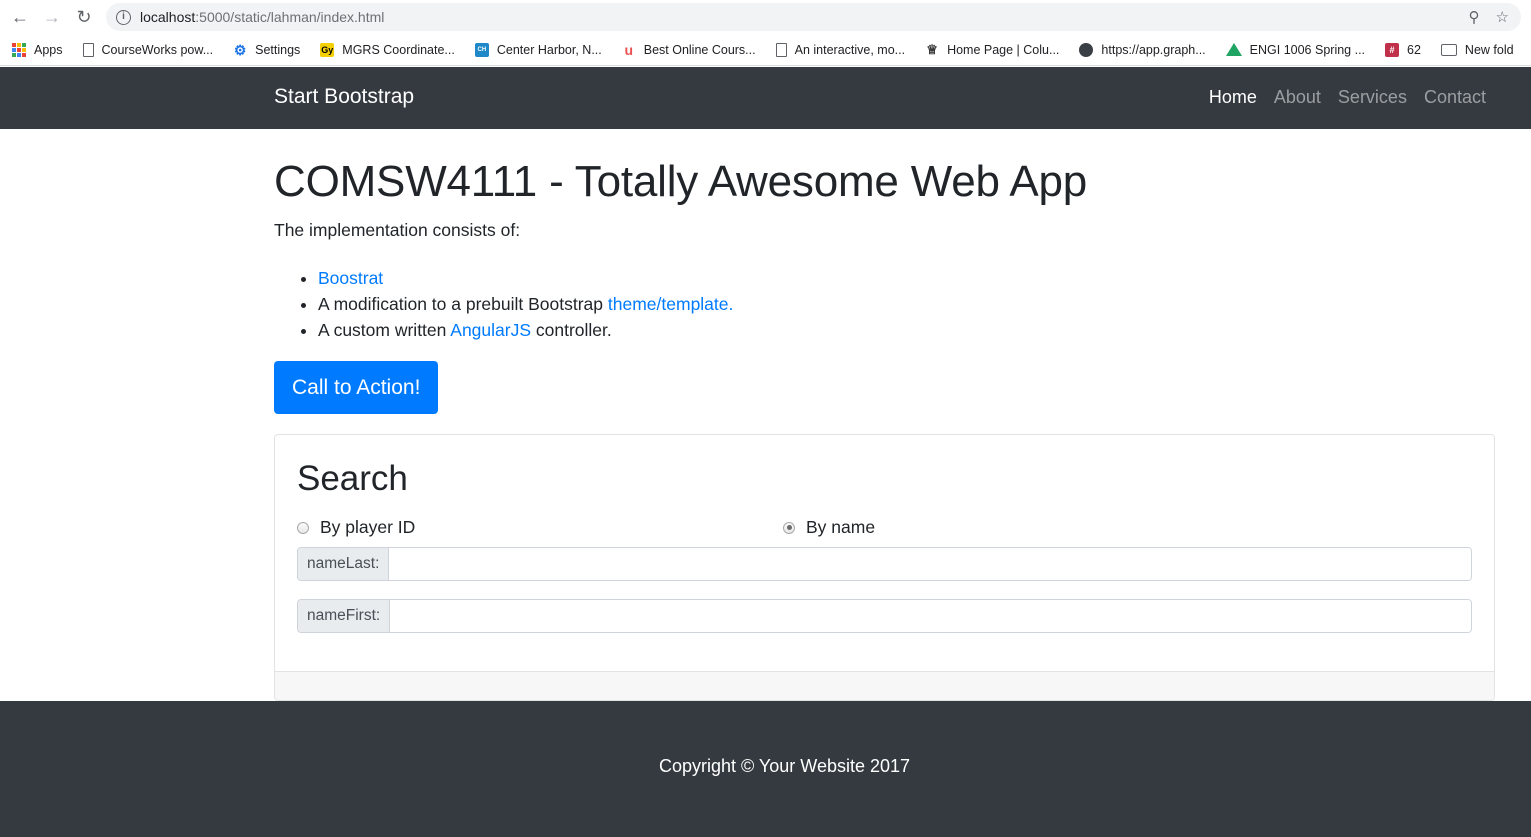  Describe the element at coordinates (344, 564) in the screenshot. I see `name-last-label: nameLast:` at that location.